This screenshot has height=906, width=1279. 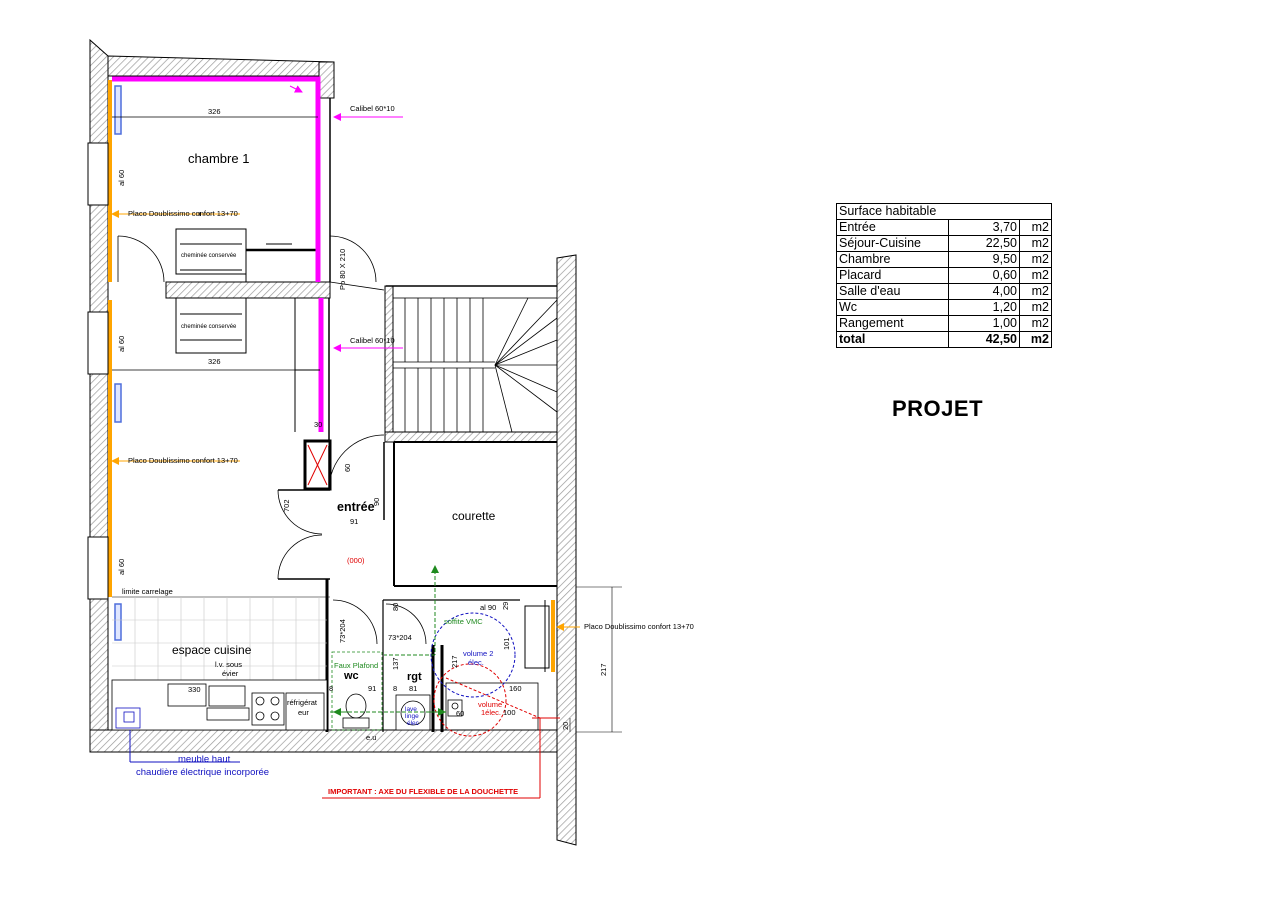 I want to click on chaudiere-label: chaudière électrique incorporée, so click(x=202, y=772).